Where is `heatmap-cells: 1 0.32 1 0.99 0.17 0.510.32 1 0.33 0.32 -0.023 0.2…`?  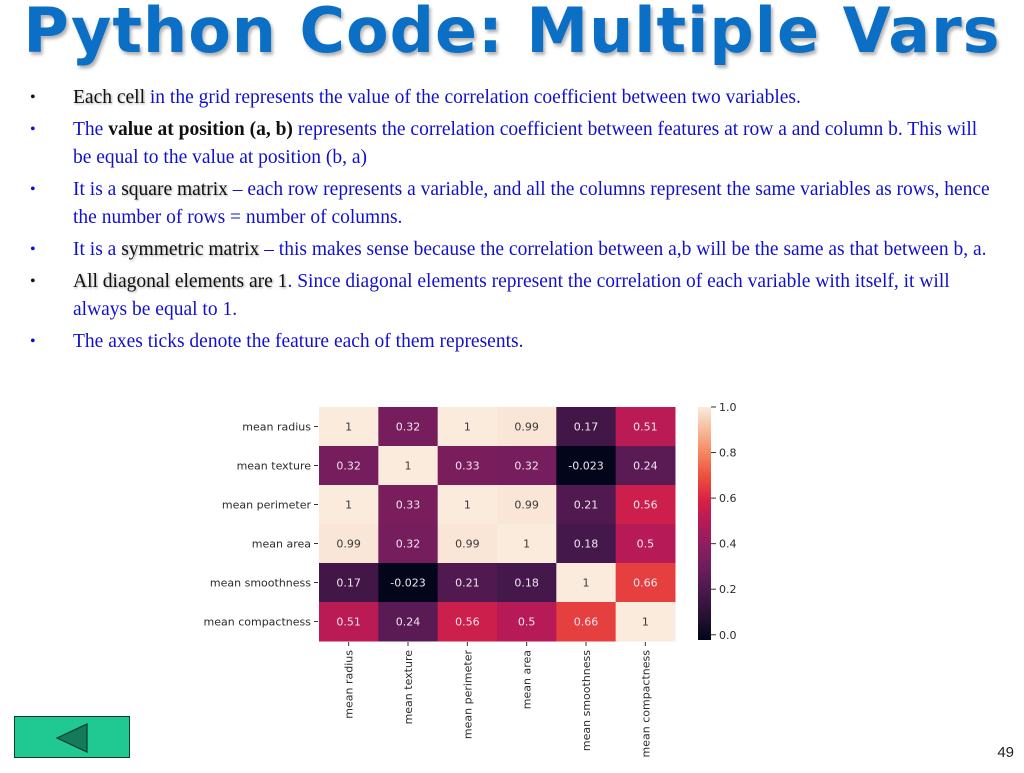
heatmap-cells: 1 0.32 1 0.99 0.17 0.510.32 1 0.33 0.32 -0.023 0.2… is located at coordinates (497, 524).